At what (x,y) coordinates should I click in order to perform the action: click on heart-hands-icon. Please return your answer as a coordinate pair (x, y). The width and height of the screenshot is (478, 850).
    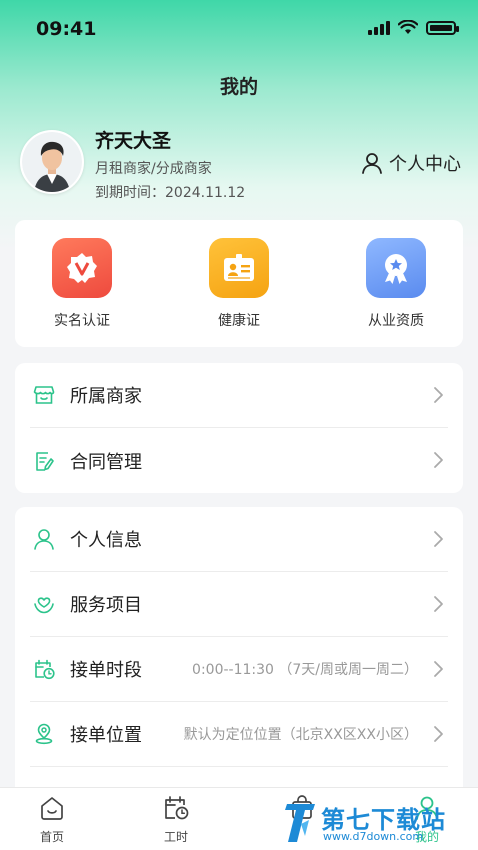
    Looking at the image, I should click on (44, 604).